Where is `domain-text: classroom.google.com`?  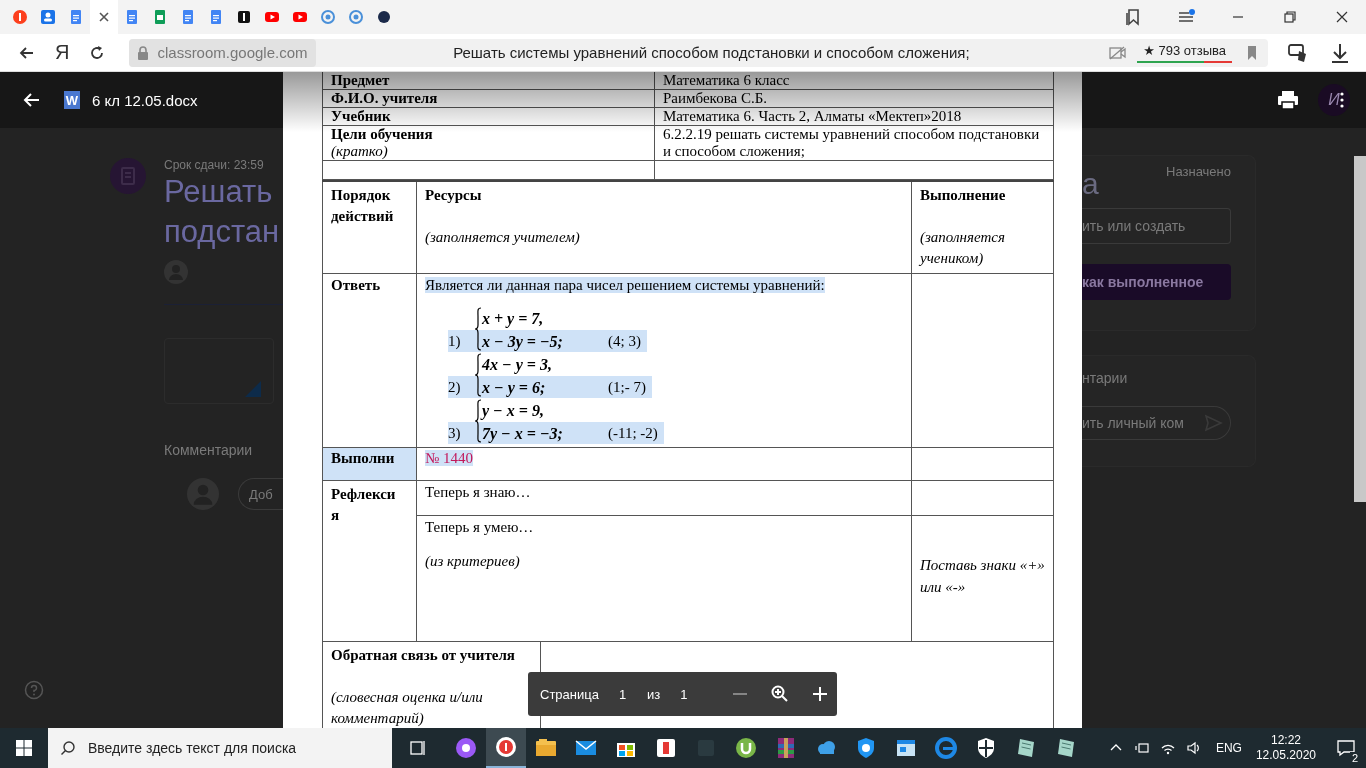 domain-text: classroom.google.com is located at coordinates (222, 52).